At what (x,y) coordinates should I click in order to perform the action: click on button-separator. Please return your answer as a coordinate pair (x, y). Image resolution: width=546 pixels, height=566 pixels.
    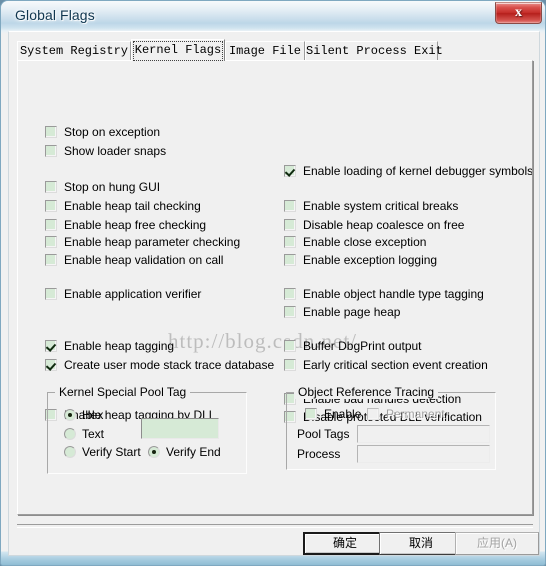
    Looking at the image, I should click on (275, 526).